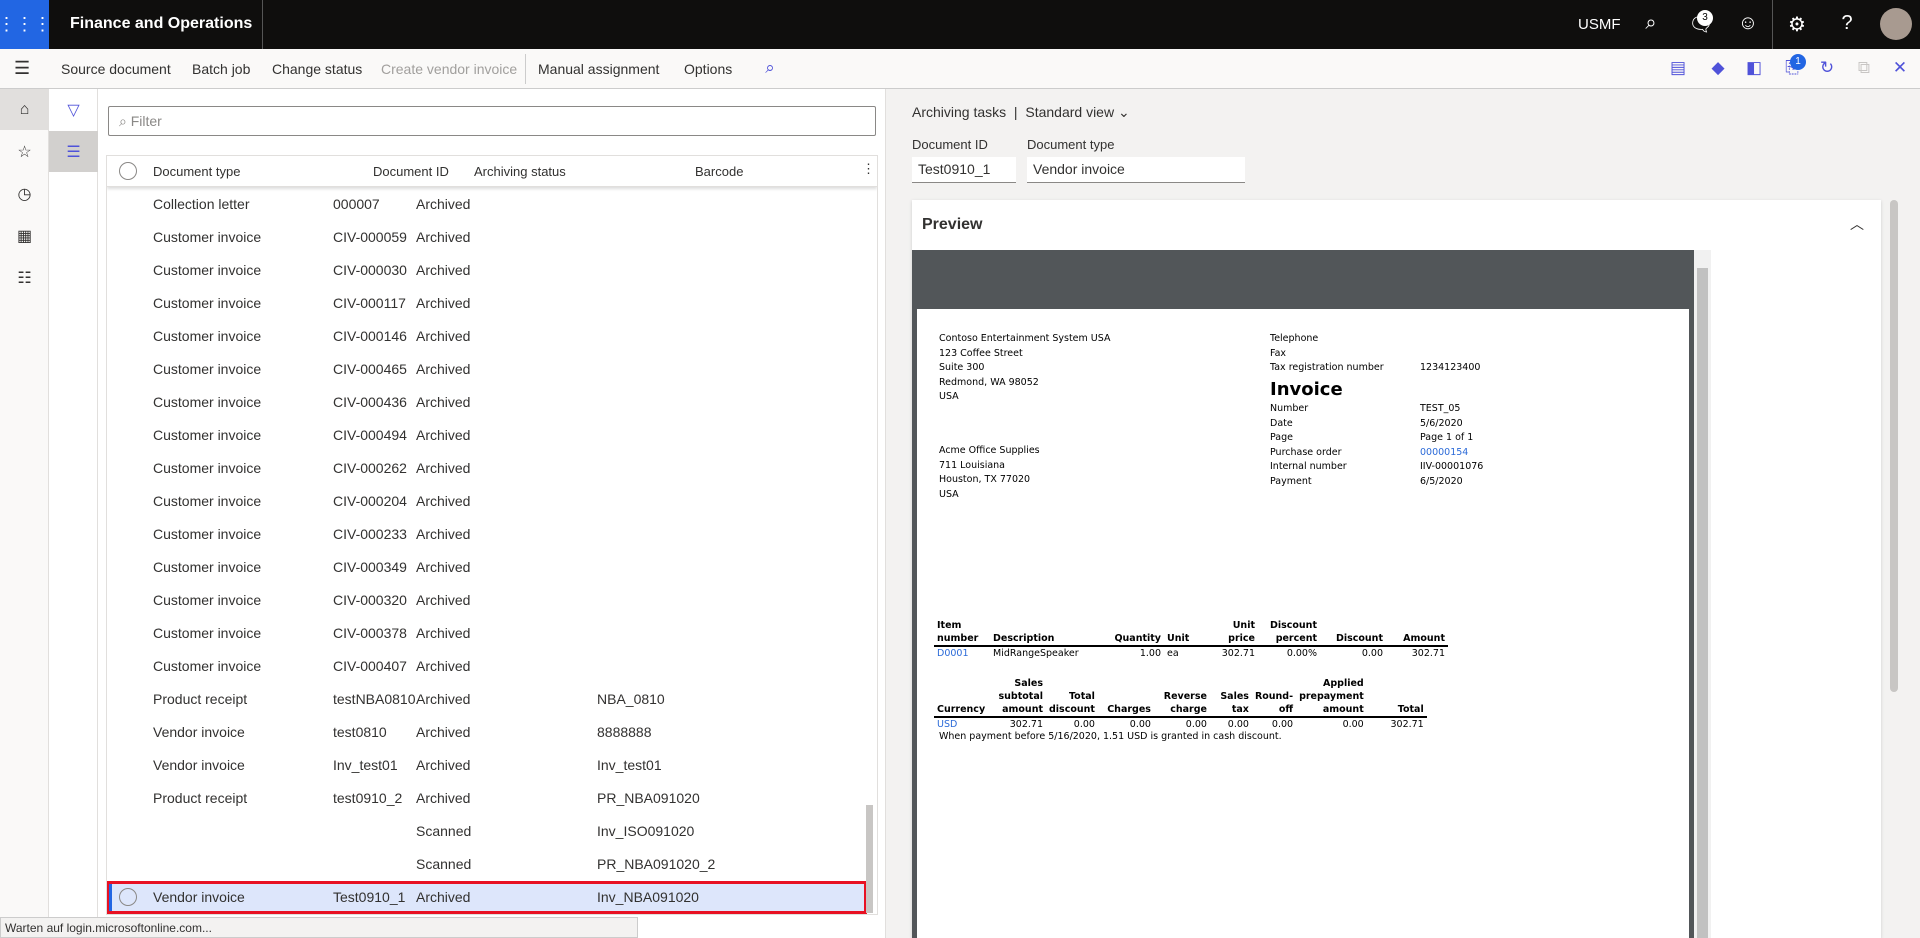  I want to click on batch-job-button: Batch job, so click(221, 69).